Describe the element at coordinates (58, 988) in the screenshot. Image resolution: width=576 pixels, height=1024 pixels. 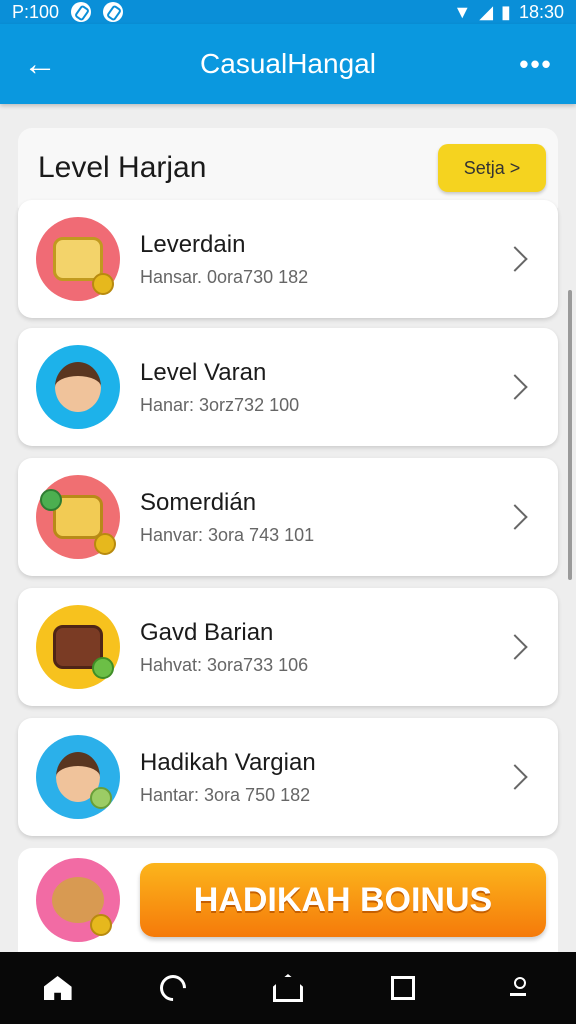
I see `home-icon` at that location.